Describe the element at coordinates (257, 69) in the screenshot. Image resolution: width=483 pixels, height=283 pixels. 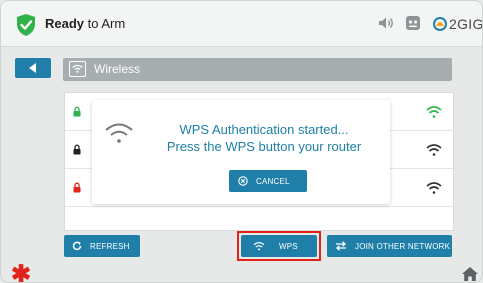
I see `page-title-bar: Wireless` at that location.